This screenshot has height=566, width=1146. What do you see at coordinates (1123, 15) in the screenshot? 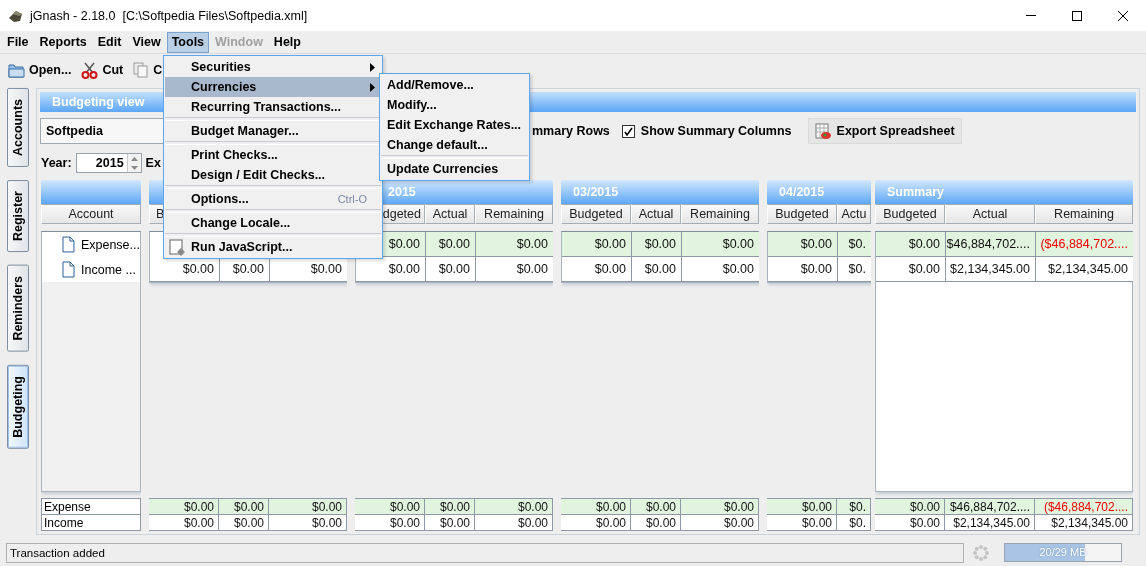
I see `close-icon` at bounding box center [1123, 15].